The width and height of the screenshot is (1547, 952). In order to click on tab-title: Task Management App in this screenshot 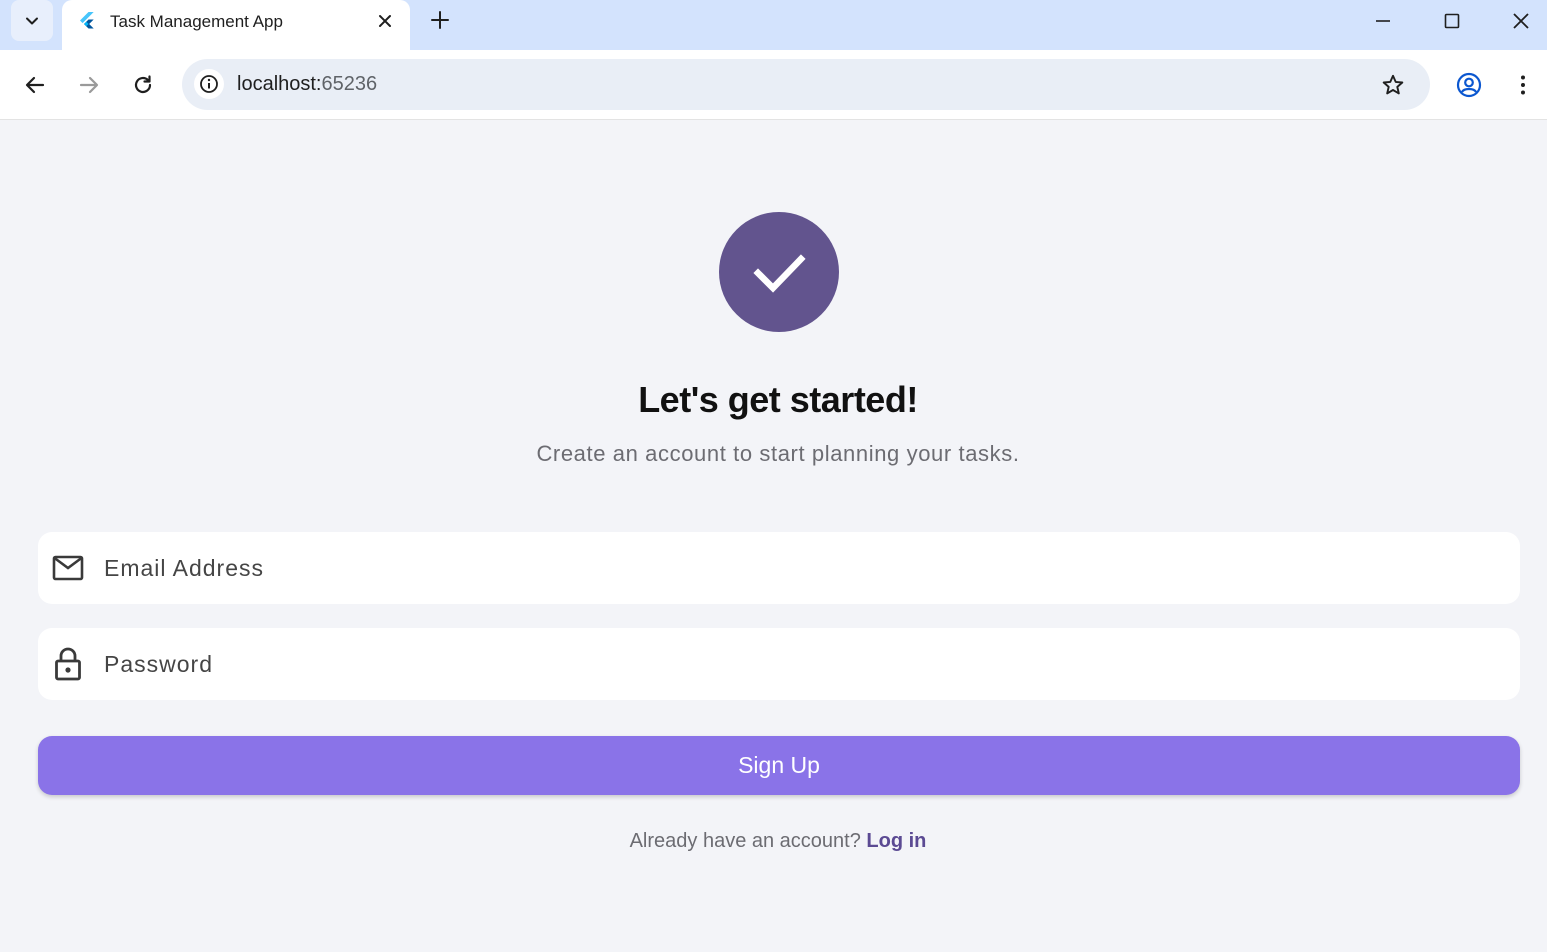, I will do `click(196, 21)`.